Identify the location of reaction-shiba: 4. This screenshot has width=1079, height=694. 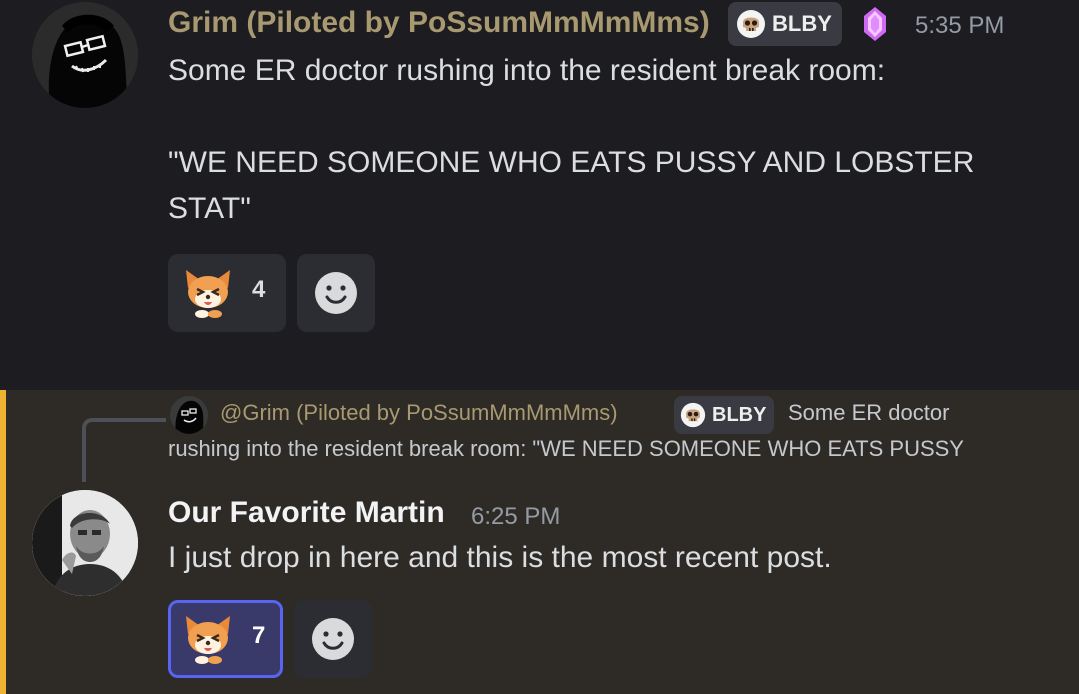
(227, 293).